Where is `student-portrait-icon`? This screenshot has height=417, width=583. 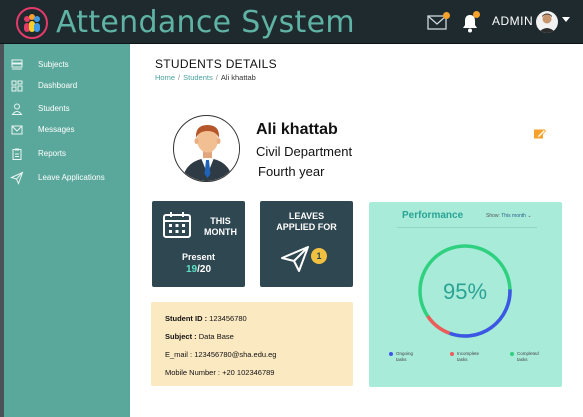 student-portrait-icon is located at coordinates (206, 148).